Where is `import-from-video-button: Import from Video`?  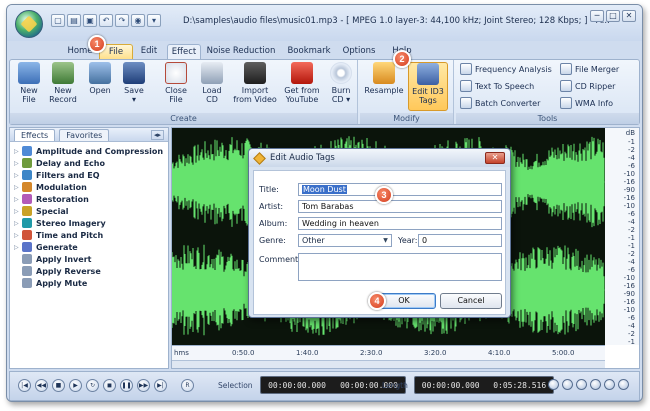 import-from-video-button: Import from Video is located at coordinates (255, 83).